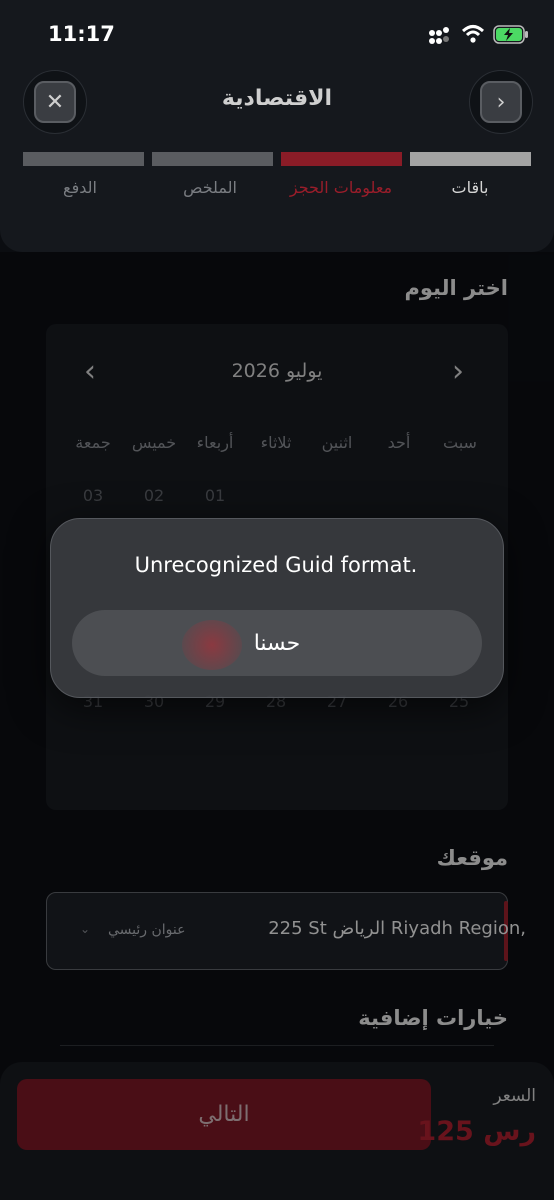  What do you see at coordinates (341, 159) in the screenshot?
I see `step-bar-booking-info` at bounding box center [341, 159].